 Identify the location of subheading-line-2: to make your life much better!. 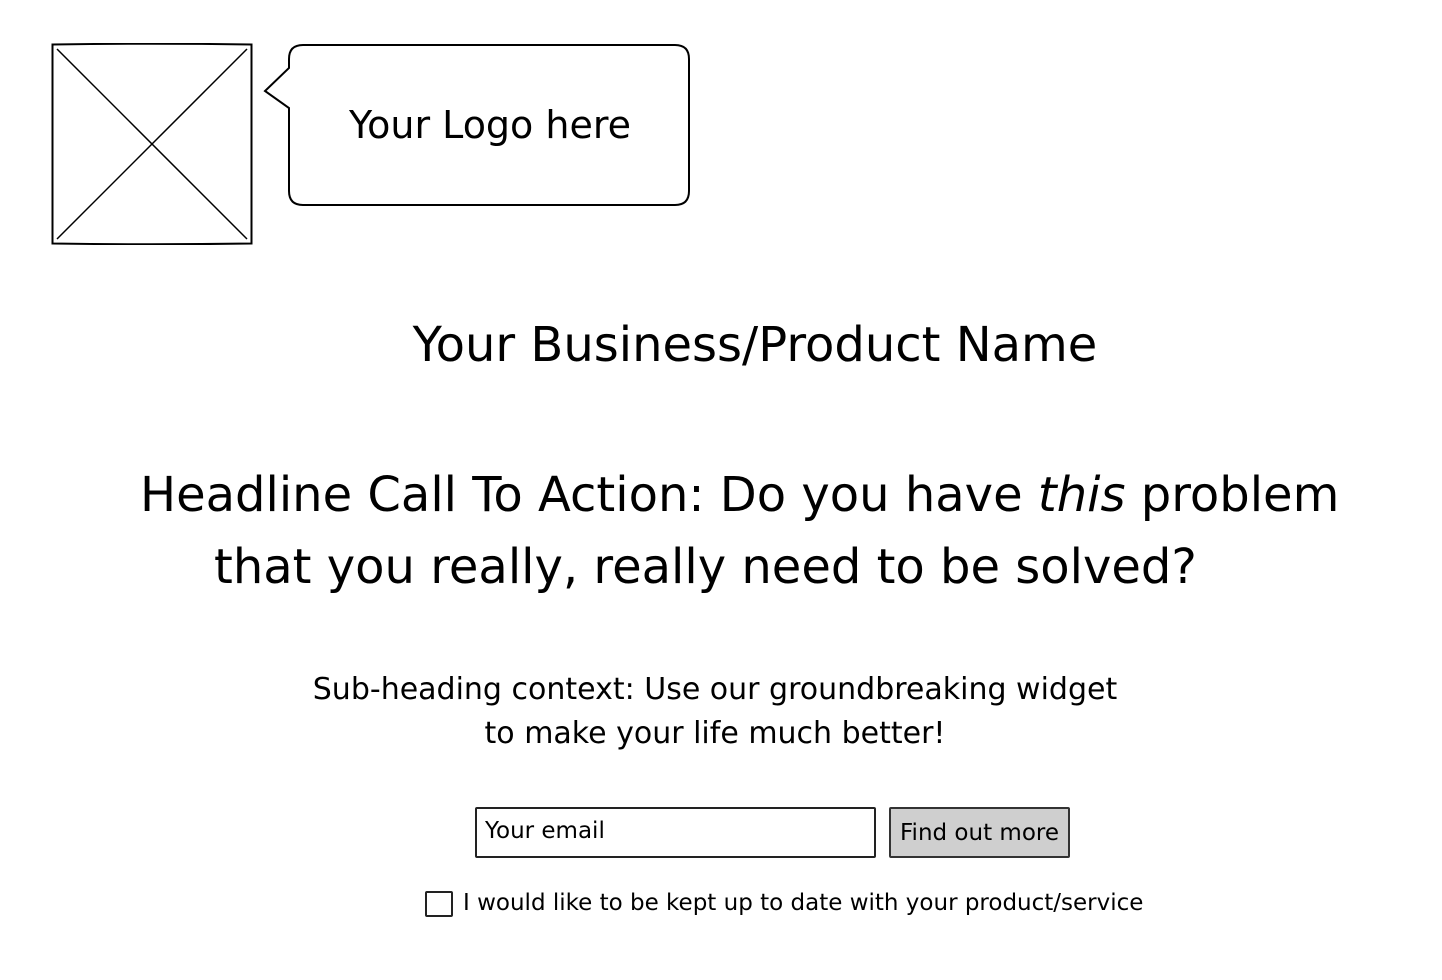
(715, 733).